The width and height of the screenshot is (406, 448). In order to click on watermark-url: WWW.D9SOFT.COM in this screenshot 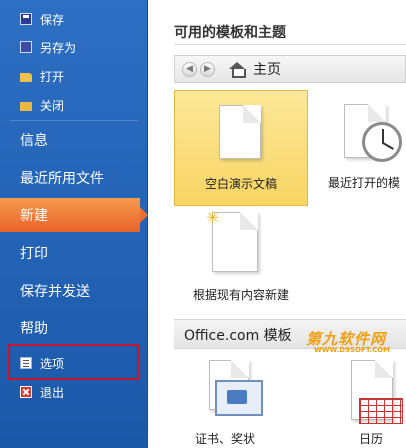, I will do `click(352, 350)`.